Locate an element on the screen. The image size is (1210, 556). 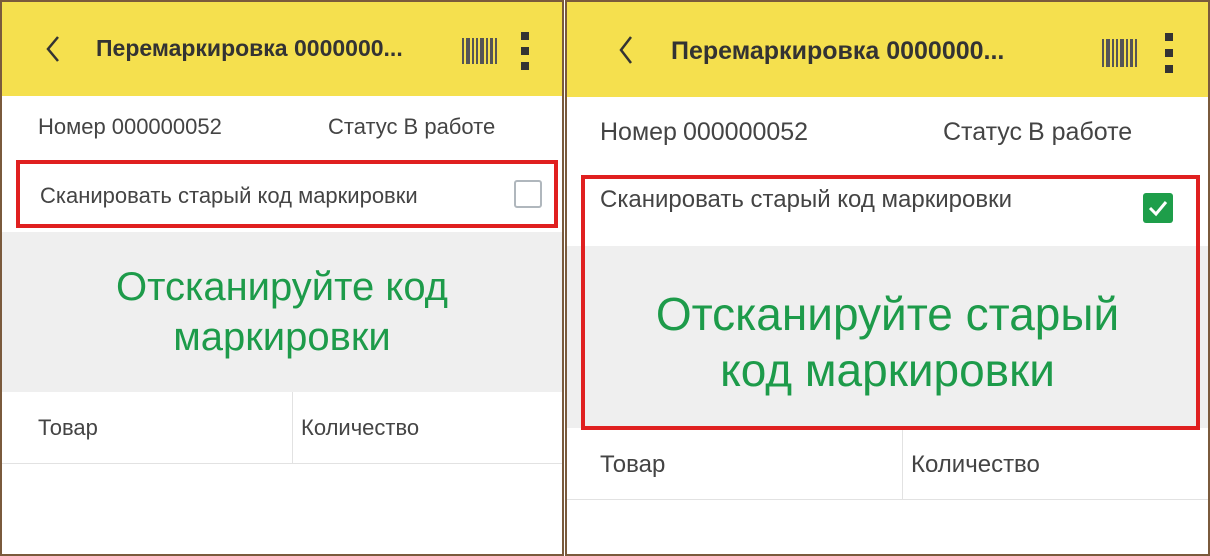
scan-prompt-line2: маркировки is located at coordinates (282, 337).